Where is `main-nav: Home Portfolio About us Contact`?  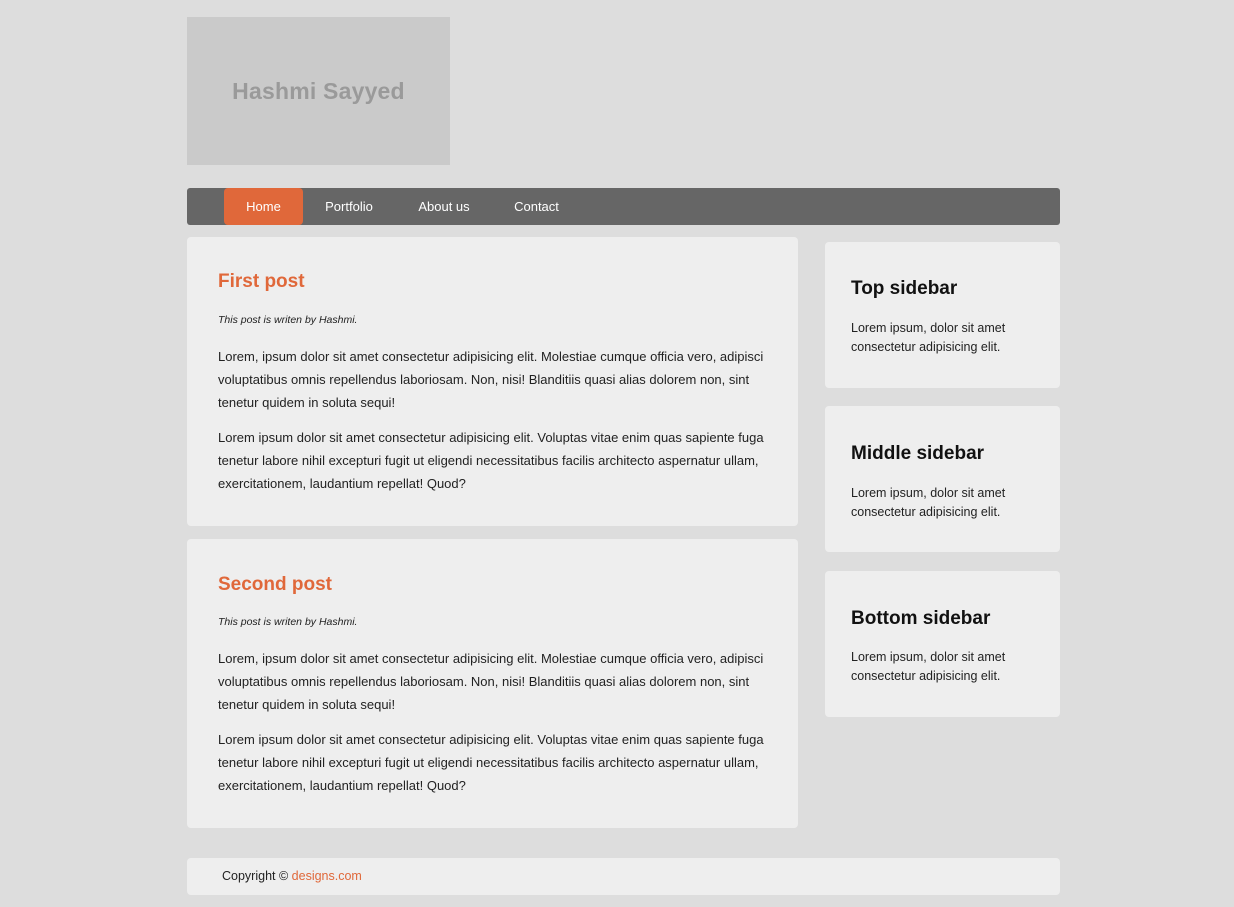 main-nav: Home Portfolio About us Contact is located at coordinates (623, 206).